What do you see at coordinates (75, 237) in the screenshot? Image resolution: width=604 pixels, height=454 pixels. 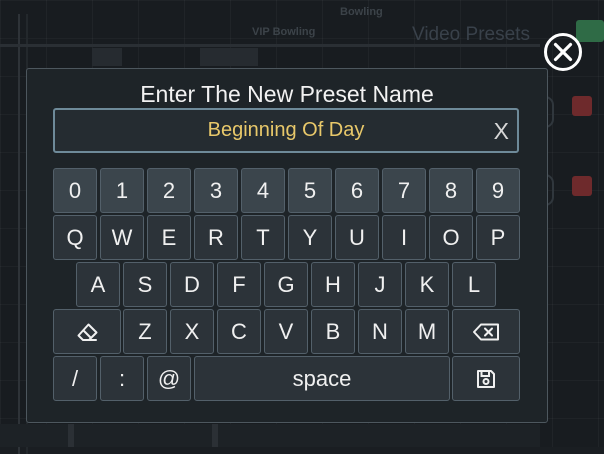 I see `key-q: Q` at bounding box center [75, 237].